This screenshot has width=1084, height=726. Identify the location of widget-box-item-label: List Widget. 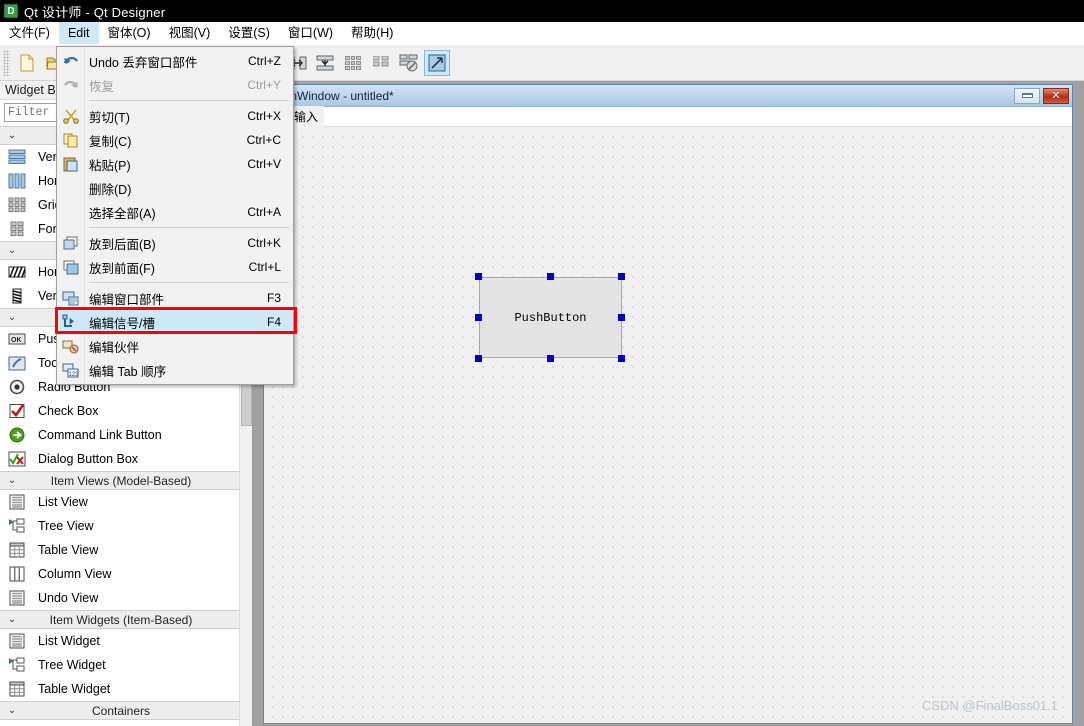
(69, 641).